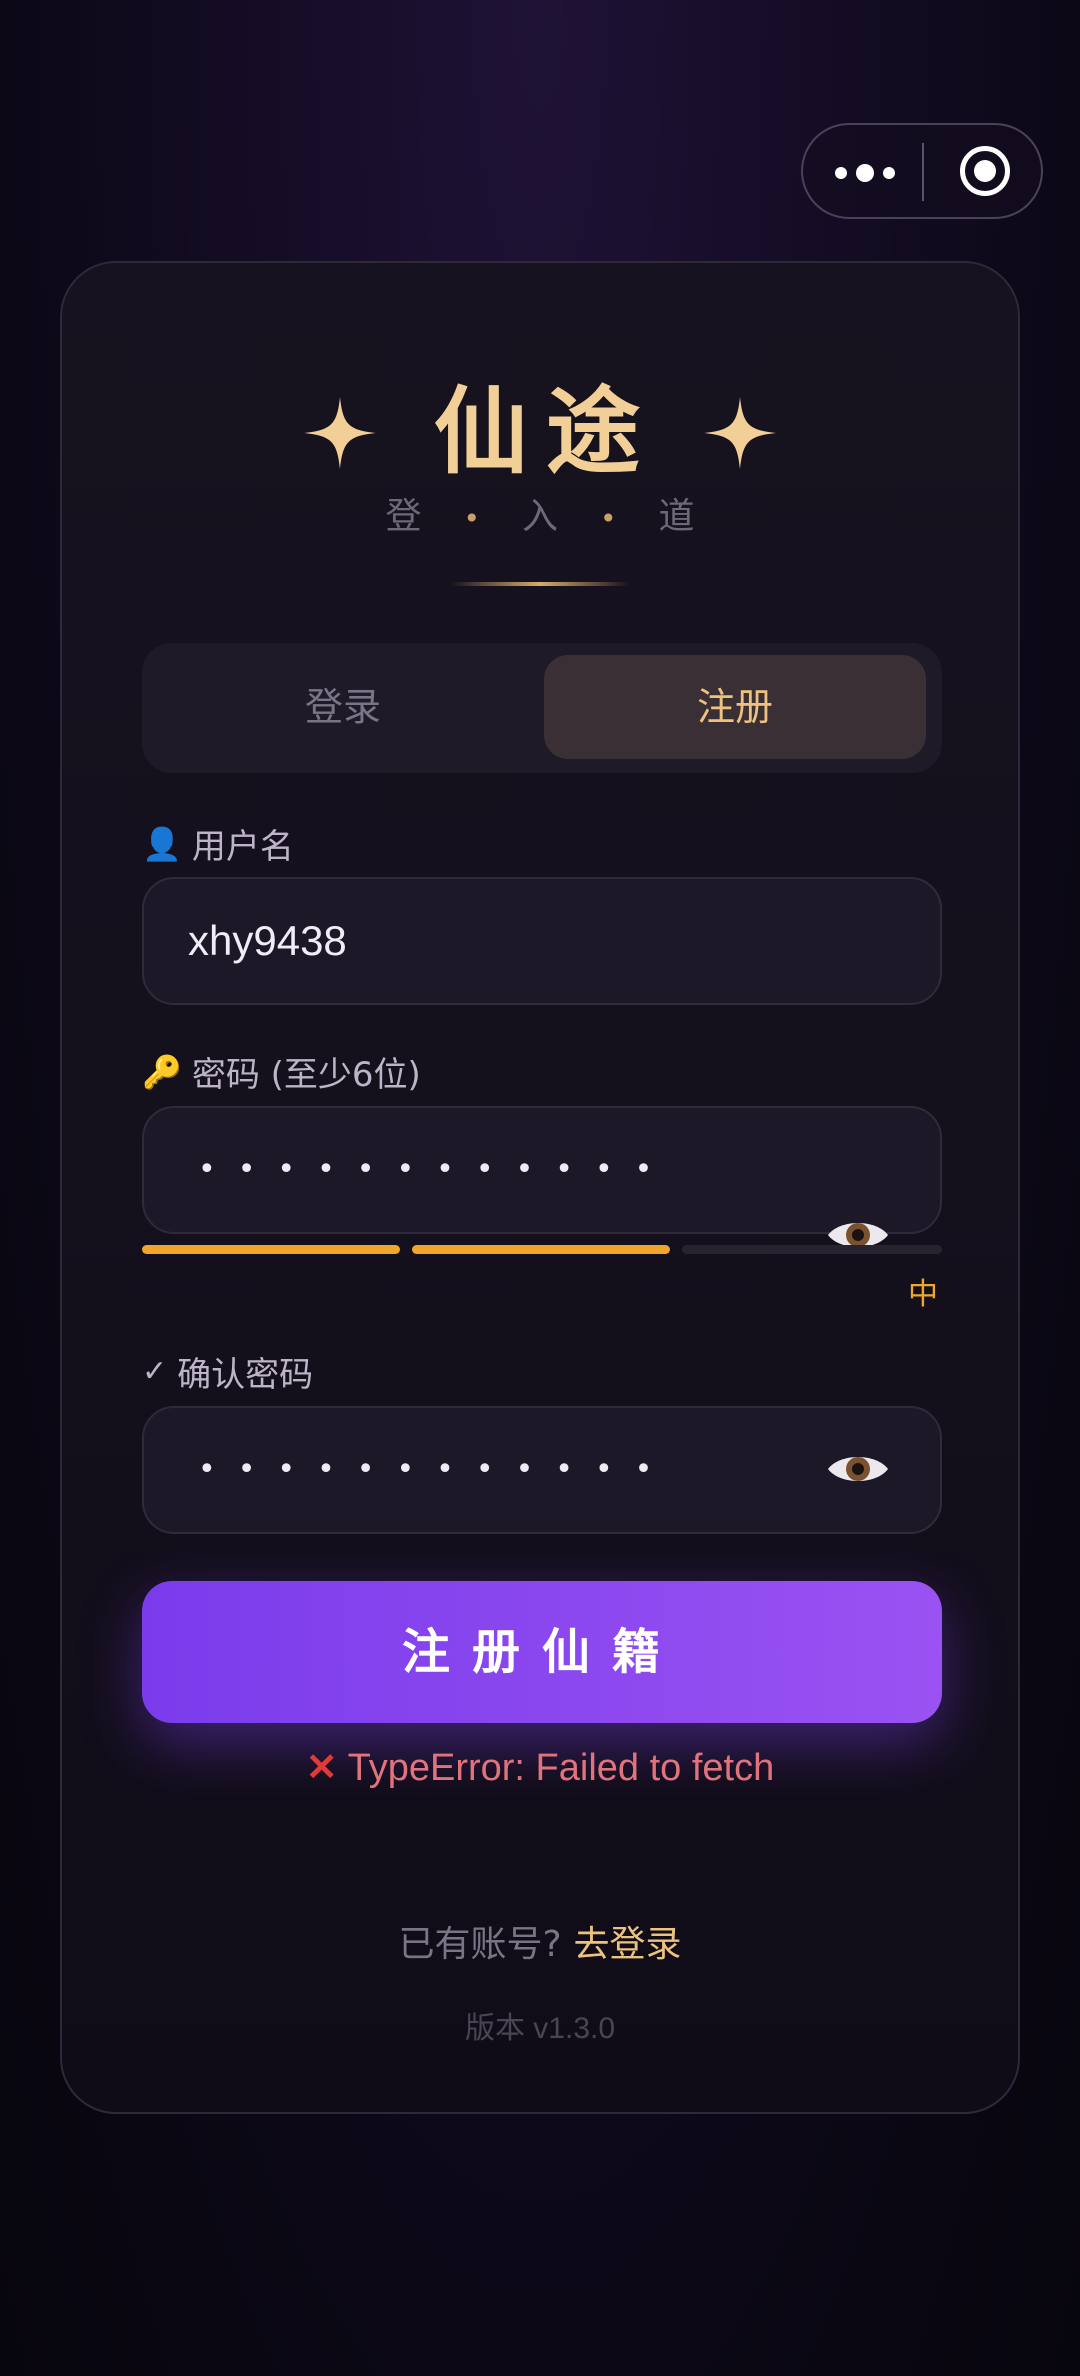 The image size is (1080, 2376). What do you see at coordinates (540, 584) in the screenshot?
I see `title-divider` at bounding box center [540, 584].